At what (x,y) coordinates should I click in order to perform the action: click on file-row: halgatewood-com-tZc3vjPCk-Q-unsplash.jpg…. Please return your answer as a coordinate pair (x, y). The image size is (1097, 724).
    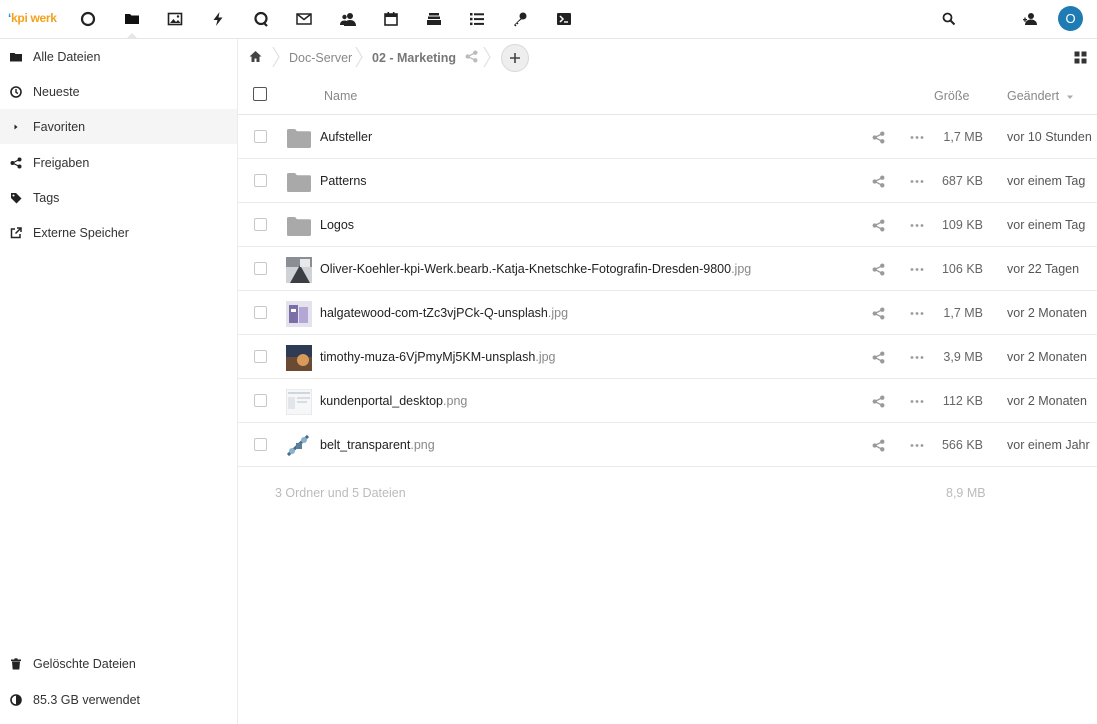
    Looking at the image, I should click on (667, 313).